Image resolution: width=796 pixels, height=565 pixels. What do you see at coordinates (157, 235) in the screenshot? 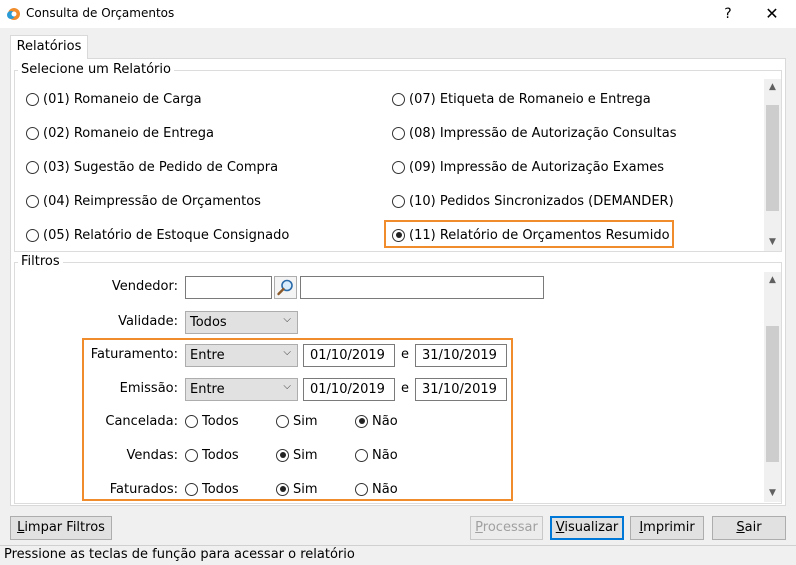
I see `report-option-05: (05) Relatório de Estoque Consignado` at bounding box center [157, 235].